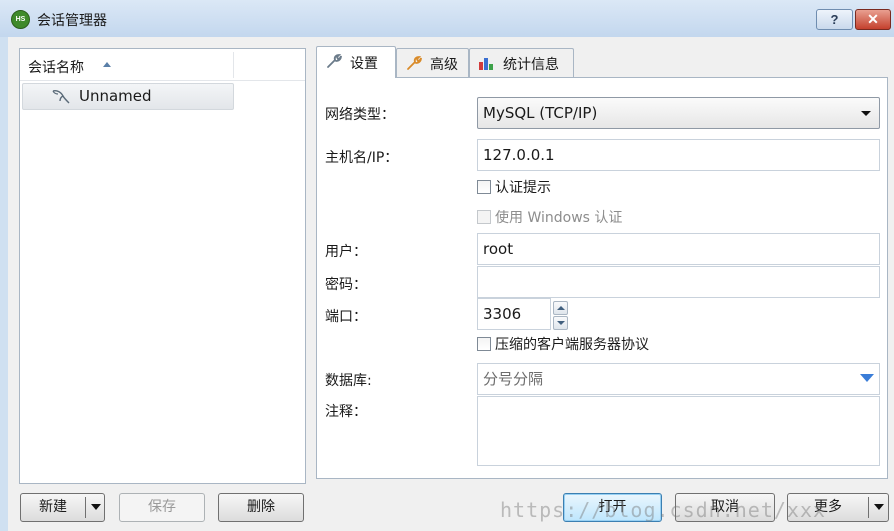 This screenshot has width=894, height=531. I want to click on more-split-button: 更多, so click(838, 507).